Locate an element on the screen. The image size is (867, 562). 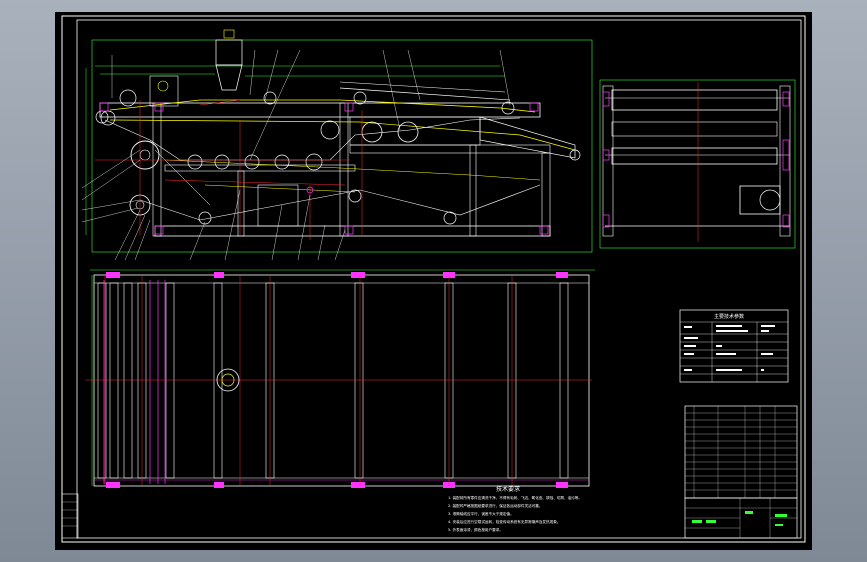
top-beam is located at coordinates (320, 110).